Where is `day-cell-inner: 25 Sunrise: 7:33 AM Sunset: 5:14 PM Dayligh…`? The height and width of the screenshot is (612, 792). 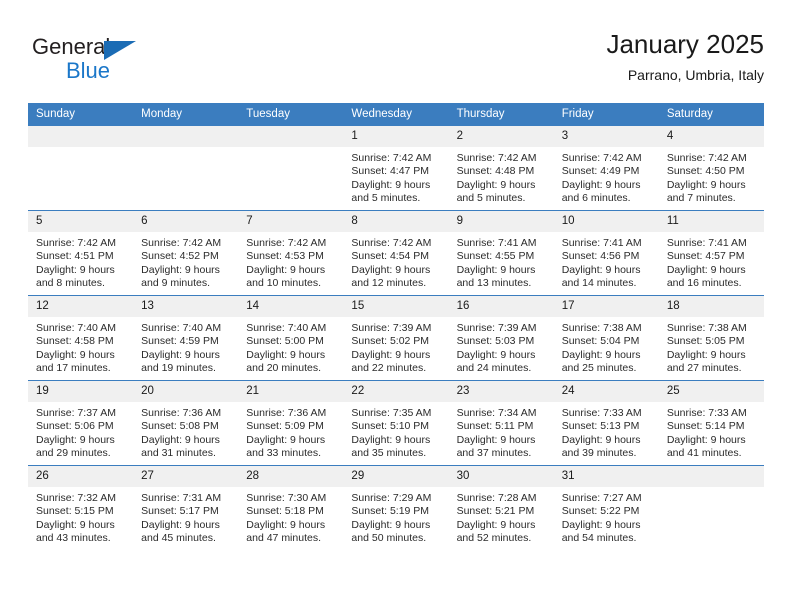 day-cell-inner: 25 Sunrise: 7:33 AM Sunset: 5:14 PM Dayligh… is located at coordinates (711, 423).